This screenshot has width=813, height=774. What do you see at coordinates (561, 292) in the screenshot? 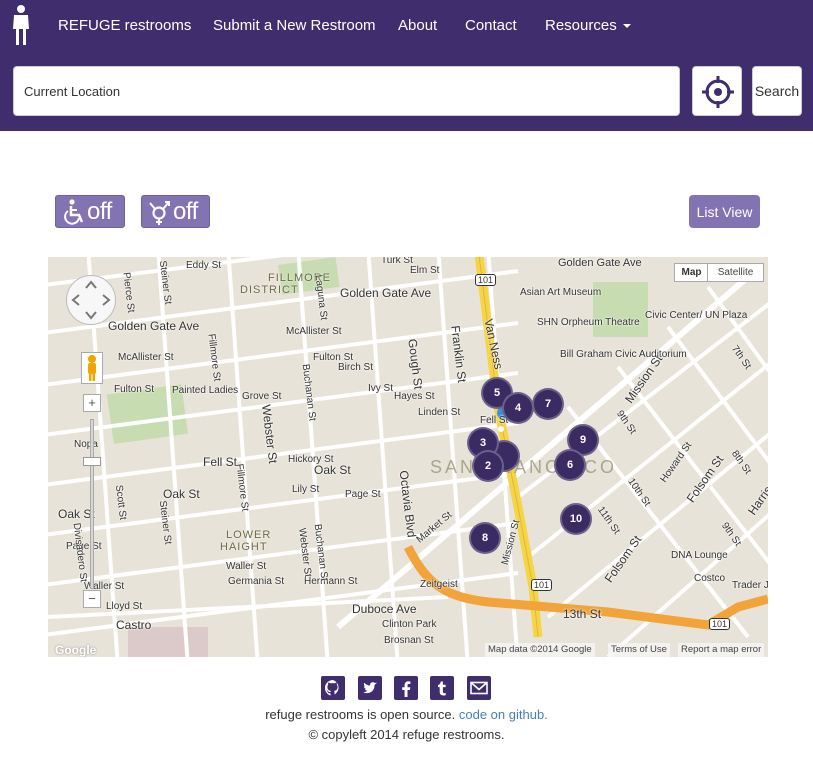
I see `place-label: Asian Art Museum` at bounding box center [561, 292].